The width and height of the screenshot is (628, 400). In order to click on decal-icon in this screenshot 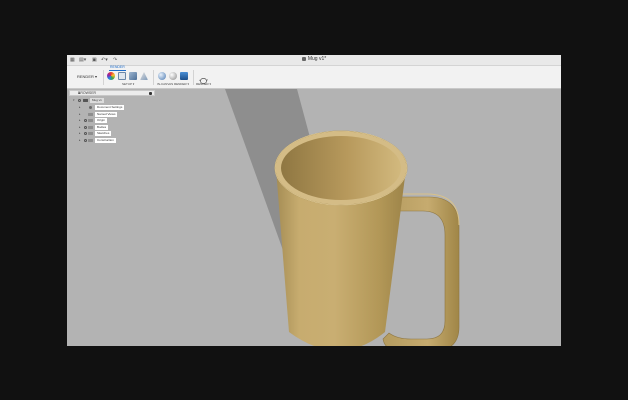, I will do `click(144, 76)`.